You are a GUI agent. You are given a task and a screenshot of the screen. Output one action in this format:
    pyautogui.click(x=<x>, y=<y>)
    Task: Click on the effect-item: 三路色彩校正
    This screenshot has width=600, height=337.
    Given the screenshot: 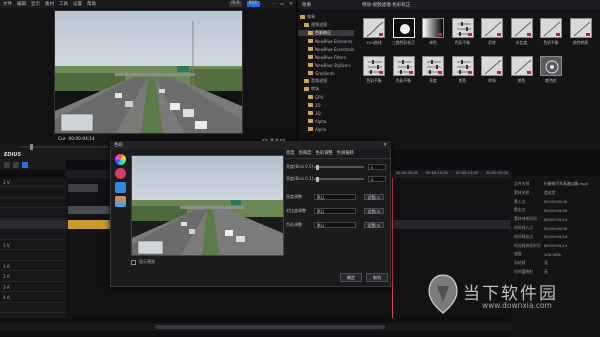 What is the action you would take?
    pyautogui.click(x=404, y=32)
    